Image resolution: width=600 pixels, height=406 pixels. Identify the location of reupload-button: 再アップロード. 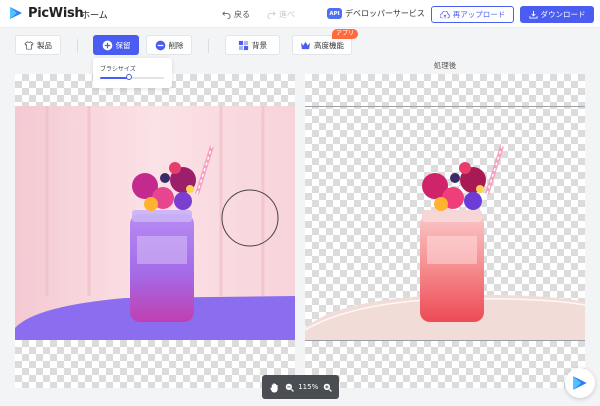
(472, 14).